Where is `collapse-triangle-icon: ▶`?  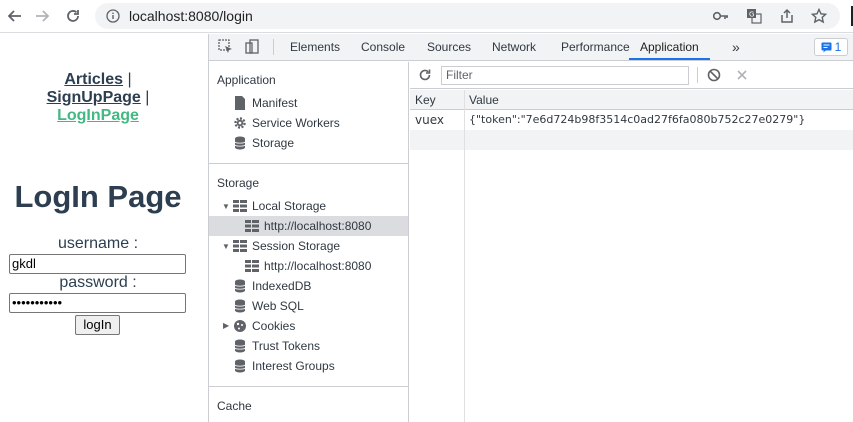
collapse-triangle-icon: ▶ is located at coordinates (226, 325).